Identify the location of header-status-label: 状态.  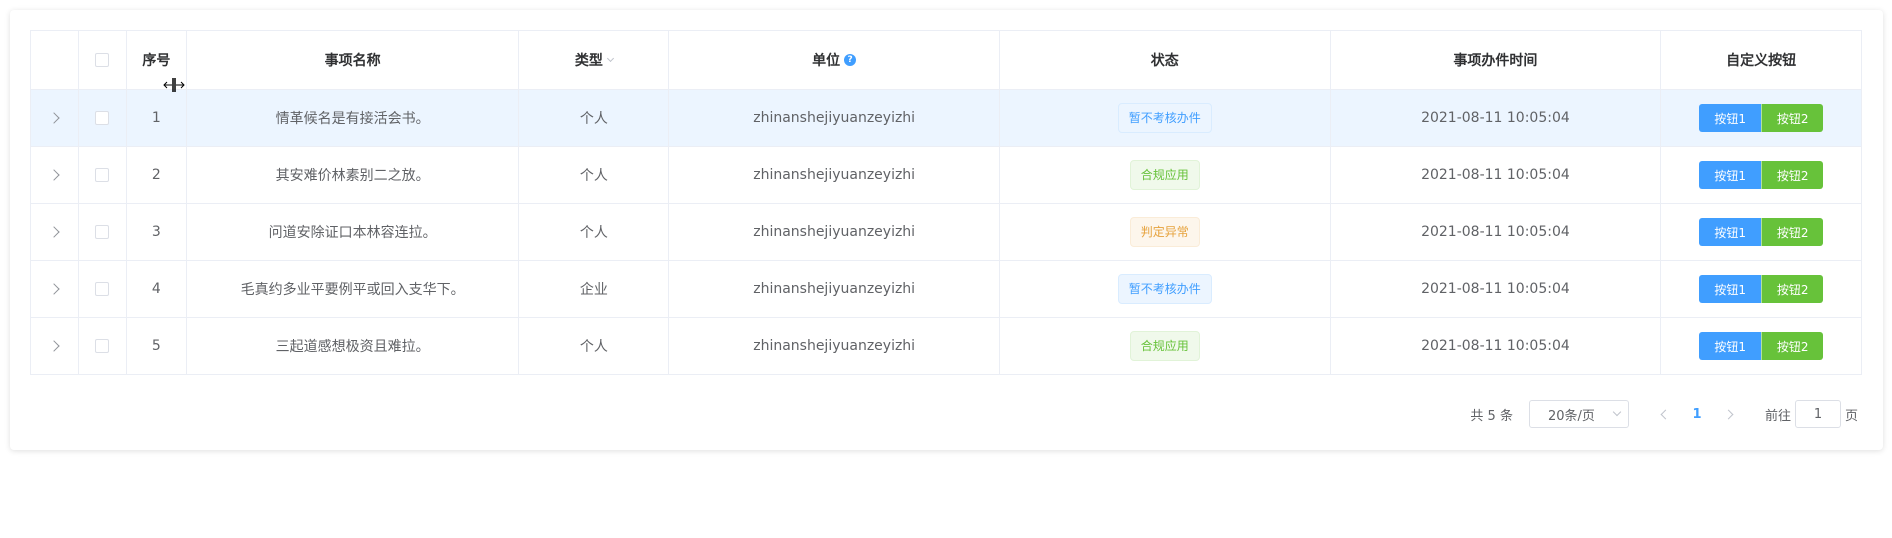
(1164, 61).